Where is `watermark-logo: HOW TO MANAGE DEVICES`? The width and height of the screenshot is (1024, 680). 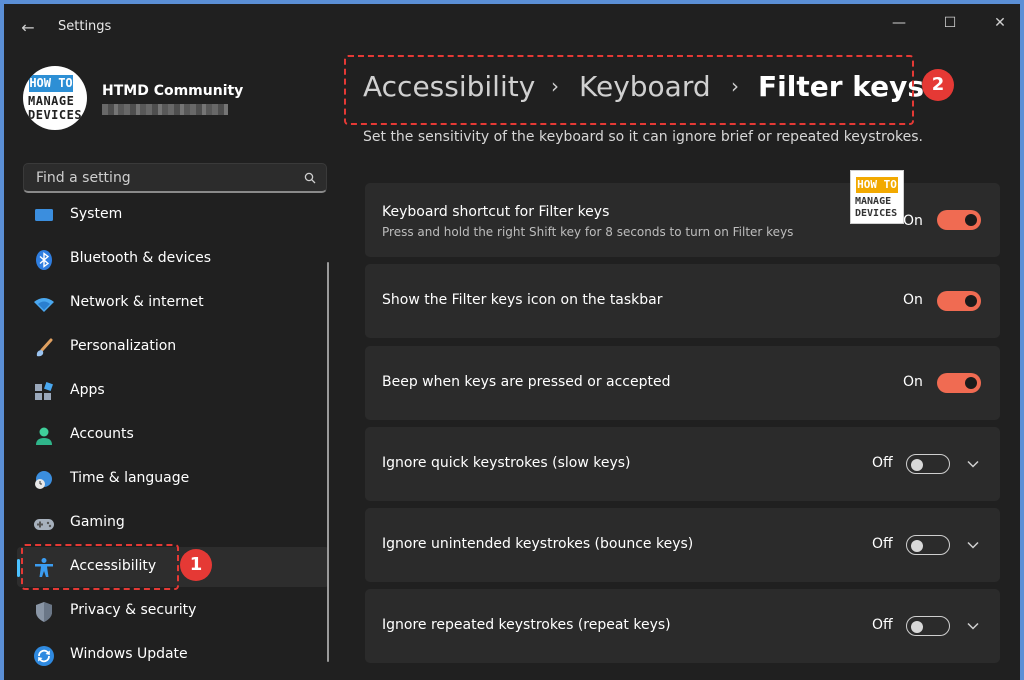 watermark-logo: HOW TO MANAGE DEVICES is located at coordinates (877, 197).